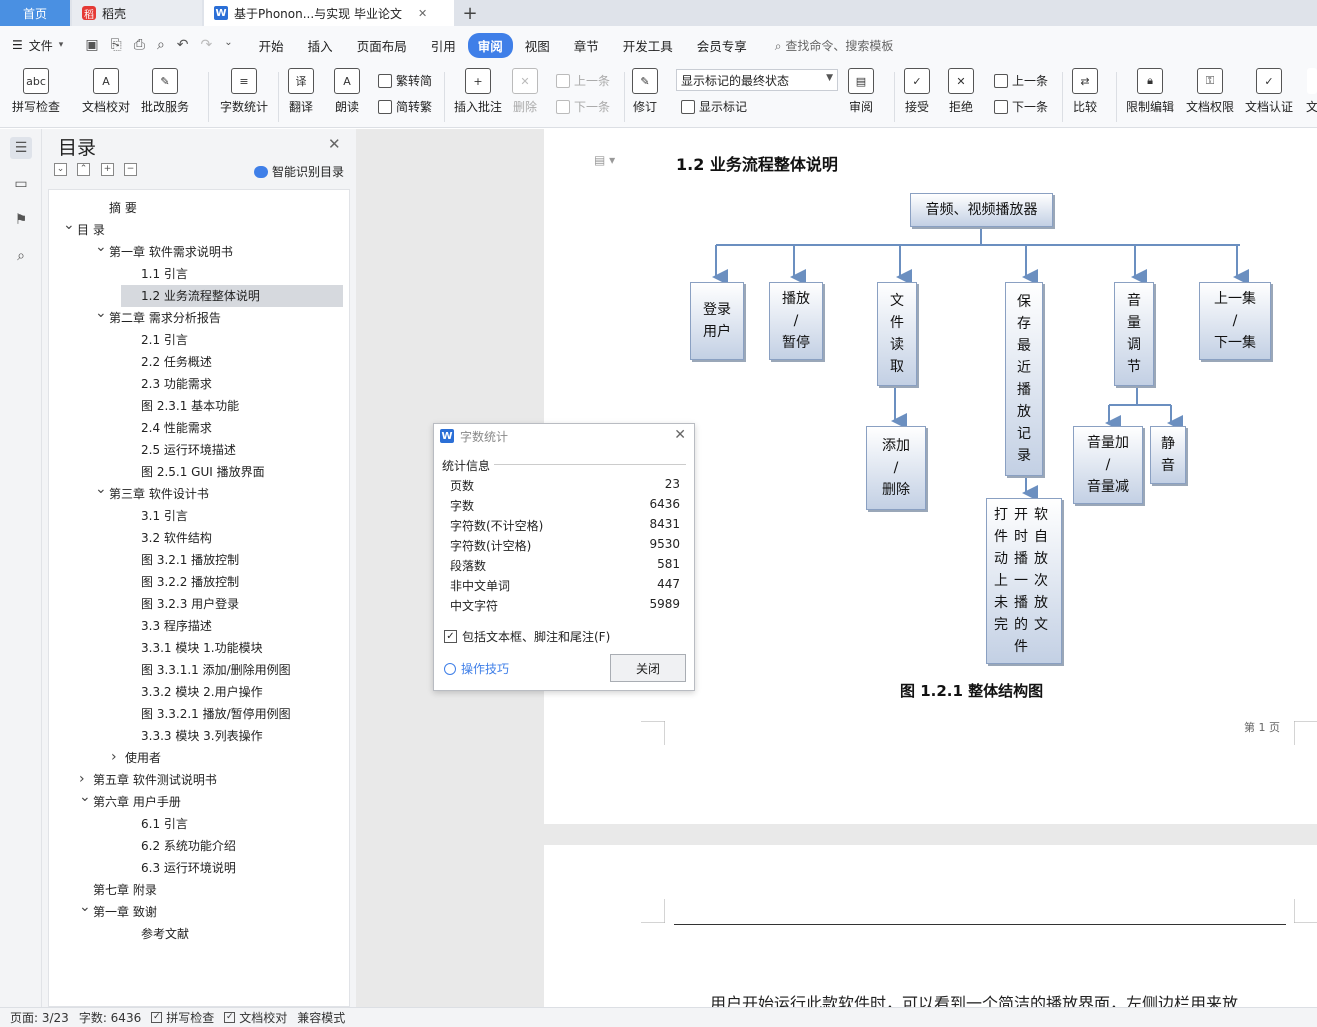 Image resolution: width=1317 pixels, height=1027 pixels. Describe the element at coordinates (564, 436) in the screenshot. I see `dialog-titlebar: W 字数统计` at that location.